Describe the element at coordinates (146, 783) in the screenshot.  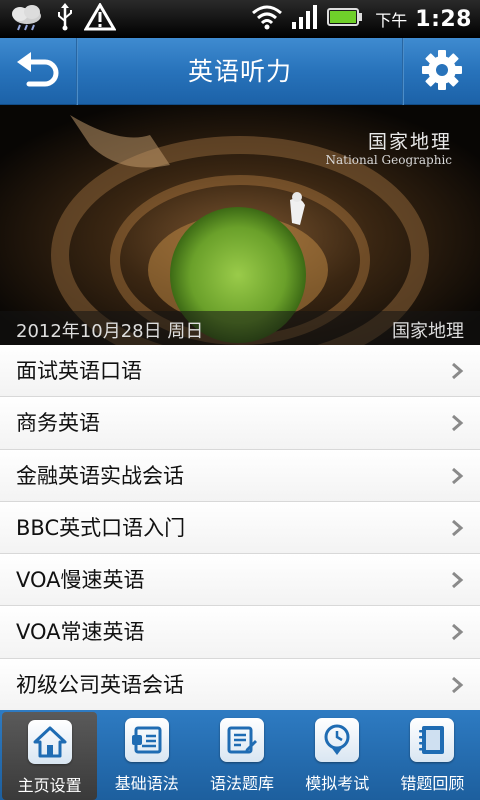
I see `nav-tab-label: 基础语法` at that location.